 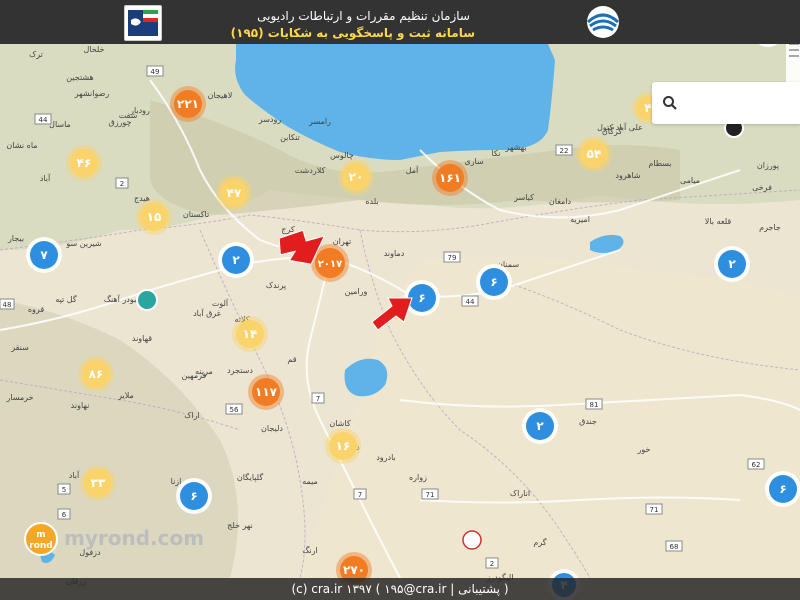 I want to click on cluster-marker: ۲۰, so click(x=356, y=177).